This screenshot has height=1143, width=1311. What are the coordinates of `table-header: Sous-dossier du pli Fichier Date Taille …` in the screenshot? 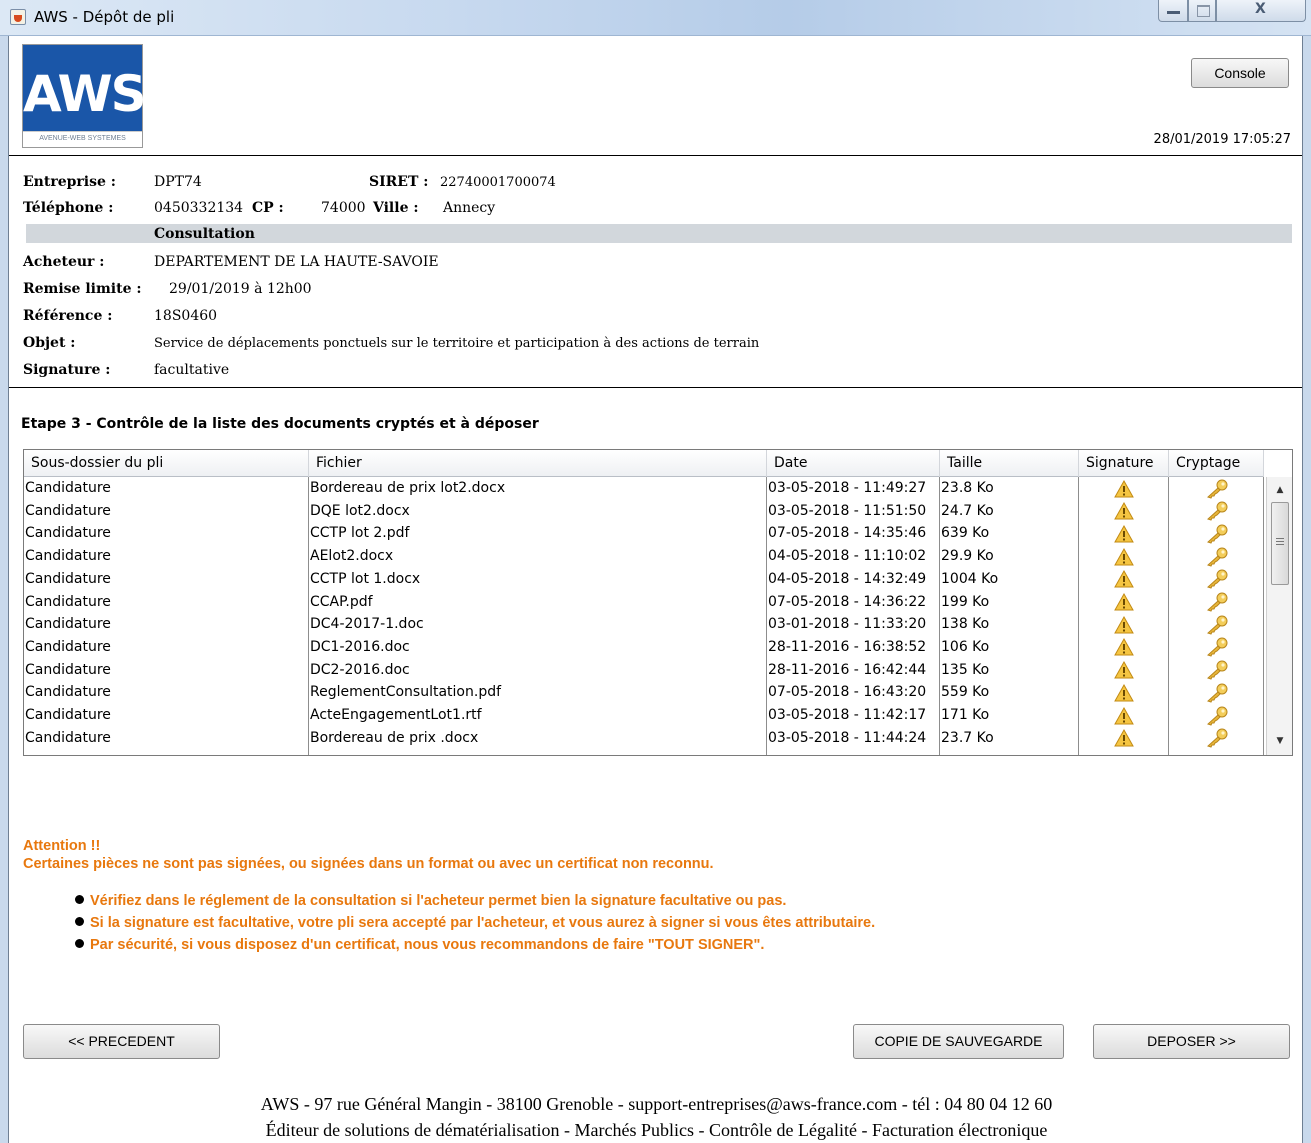 It's located at (644, 463).